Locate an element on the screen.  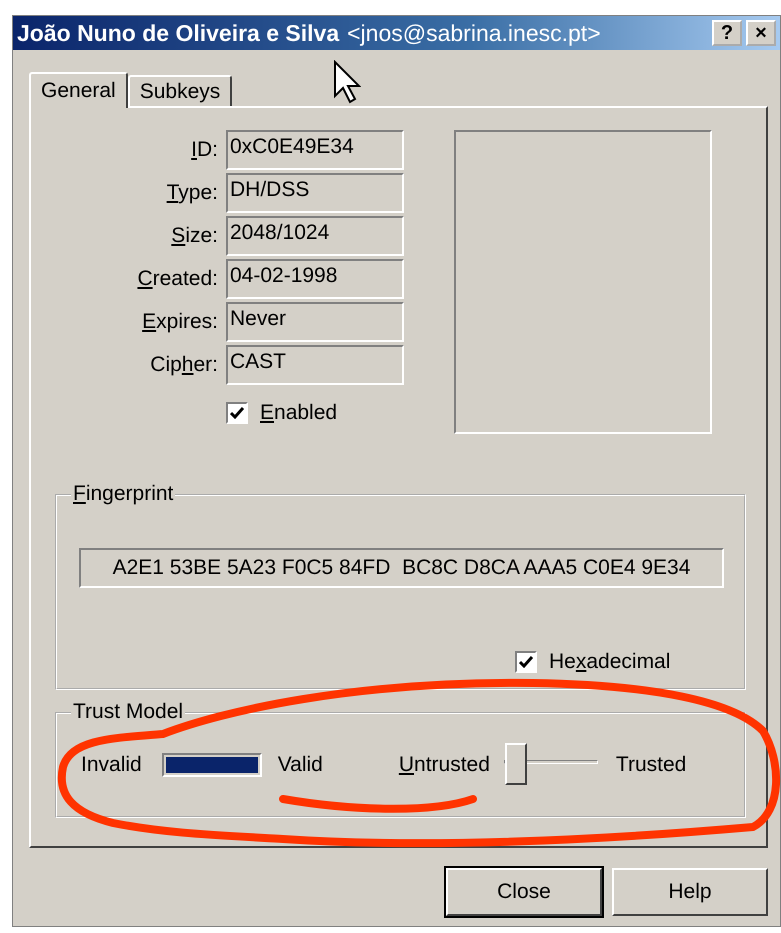
checkbox-label: Enabled is located at coordinates (299, 413).